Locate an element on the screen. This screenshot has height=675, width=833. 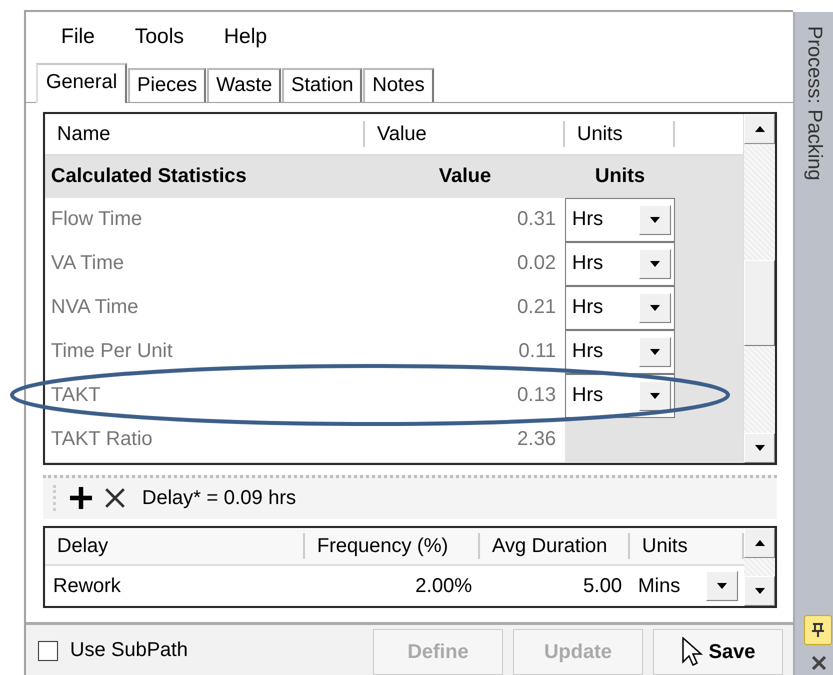
statistic-name: Flow Time is located at coordinates (96, 220).